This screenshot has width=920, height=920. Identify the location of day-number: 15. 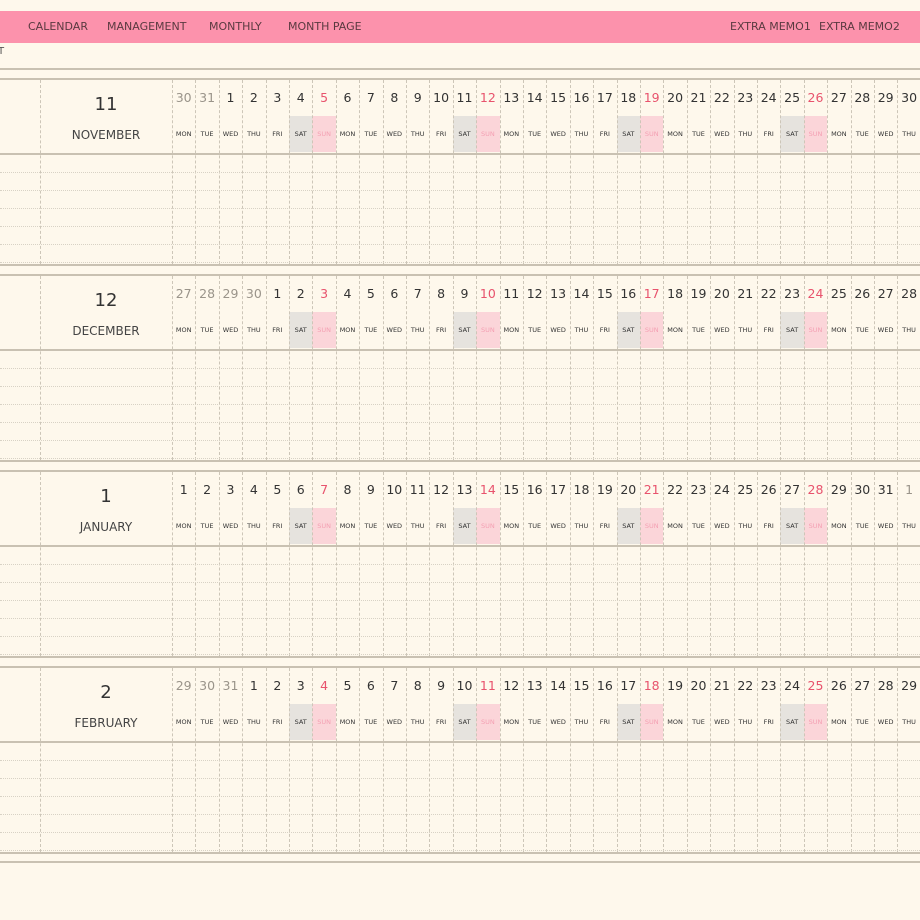
(511, 489).